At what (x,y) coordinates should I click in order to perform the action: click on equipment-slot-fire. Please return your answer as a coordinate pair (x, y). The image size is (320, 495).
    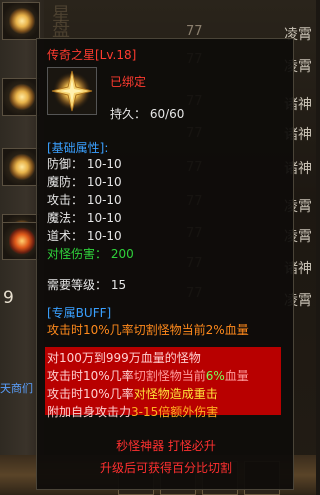
    Looking at the image, I should click on (21, 241).